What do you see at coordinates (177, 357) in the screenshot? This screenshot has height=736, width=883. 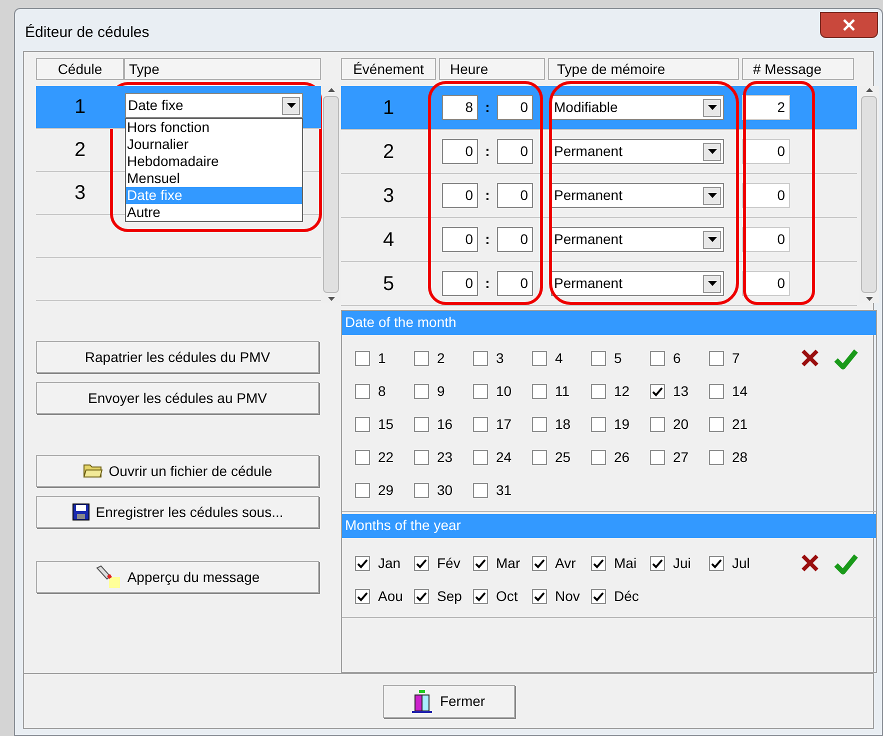 I see `action-button: Rapatrier les cédules du PMV` at bounding box center [177, 357].